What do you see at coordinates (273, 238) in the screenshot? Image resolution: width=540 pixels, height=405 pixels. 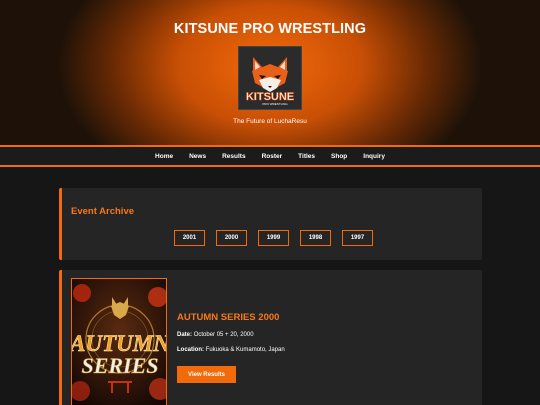 I see `year-button-1999: 1999` at bounding box center [273, 238].